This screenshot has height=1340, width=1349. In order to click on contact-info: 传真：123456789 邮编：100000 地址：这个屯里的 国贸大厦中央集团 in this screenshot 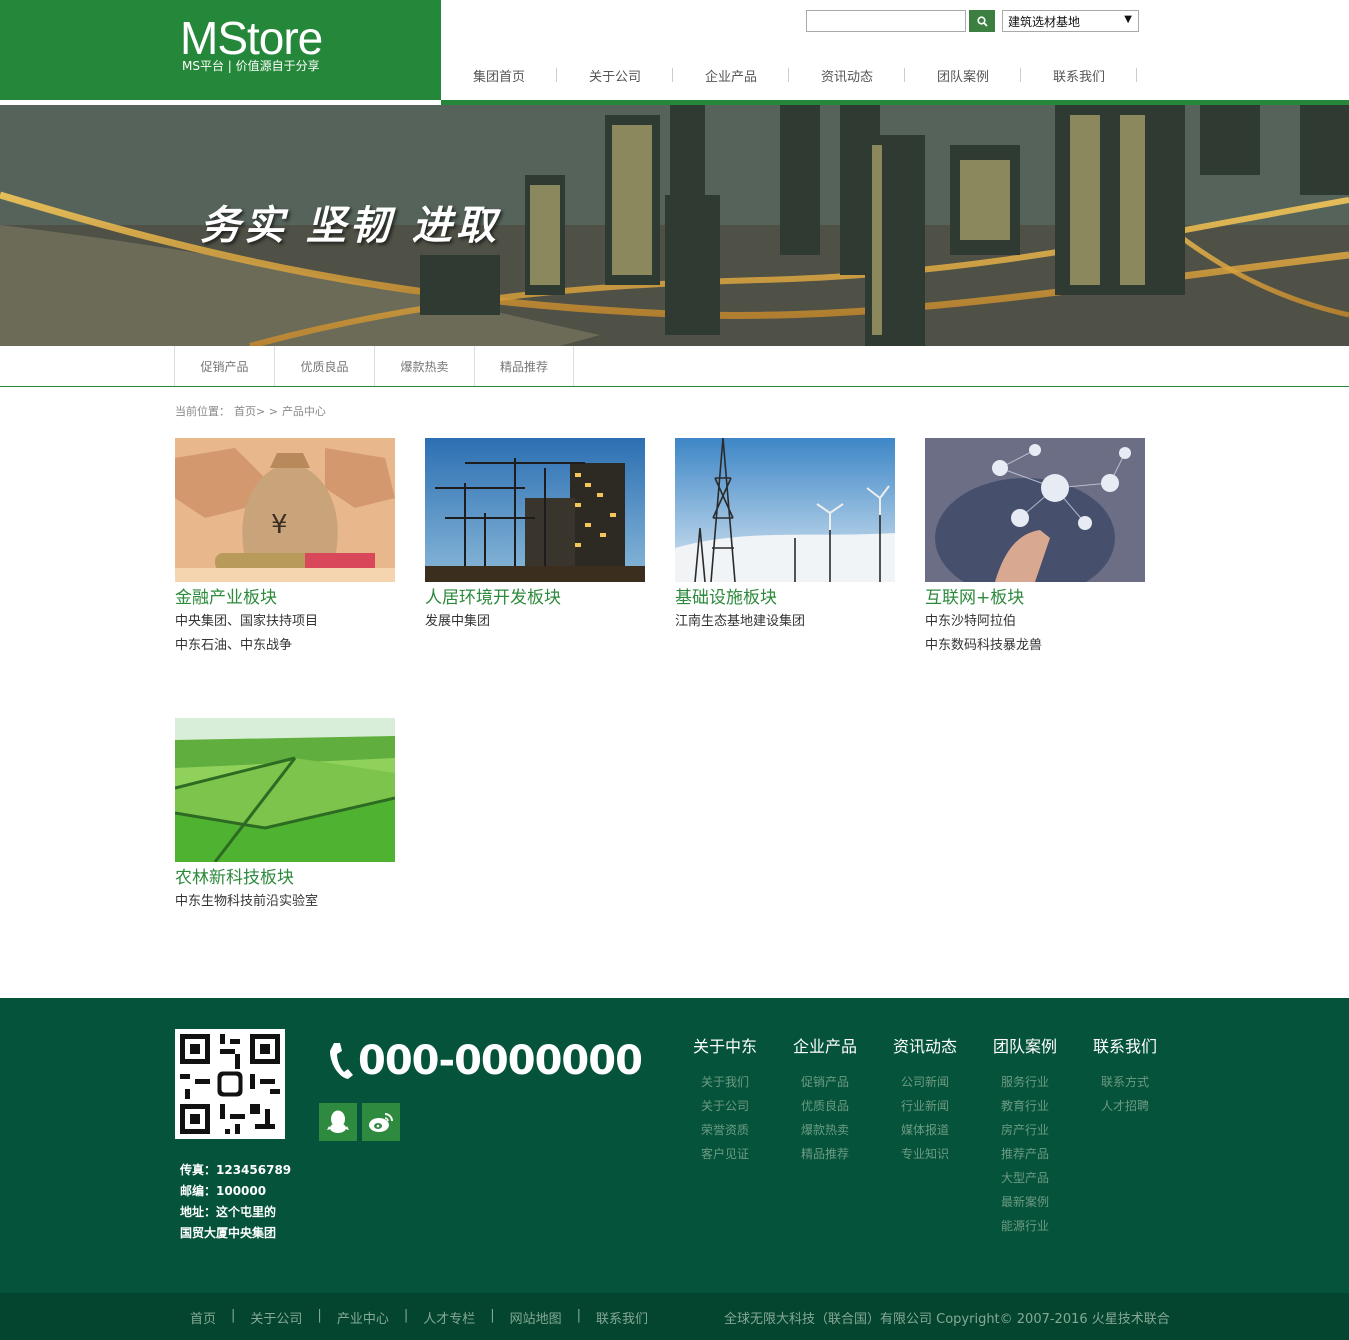, I will do `click(235, 1202)`.